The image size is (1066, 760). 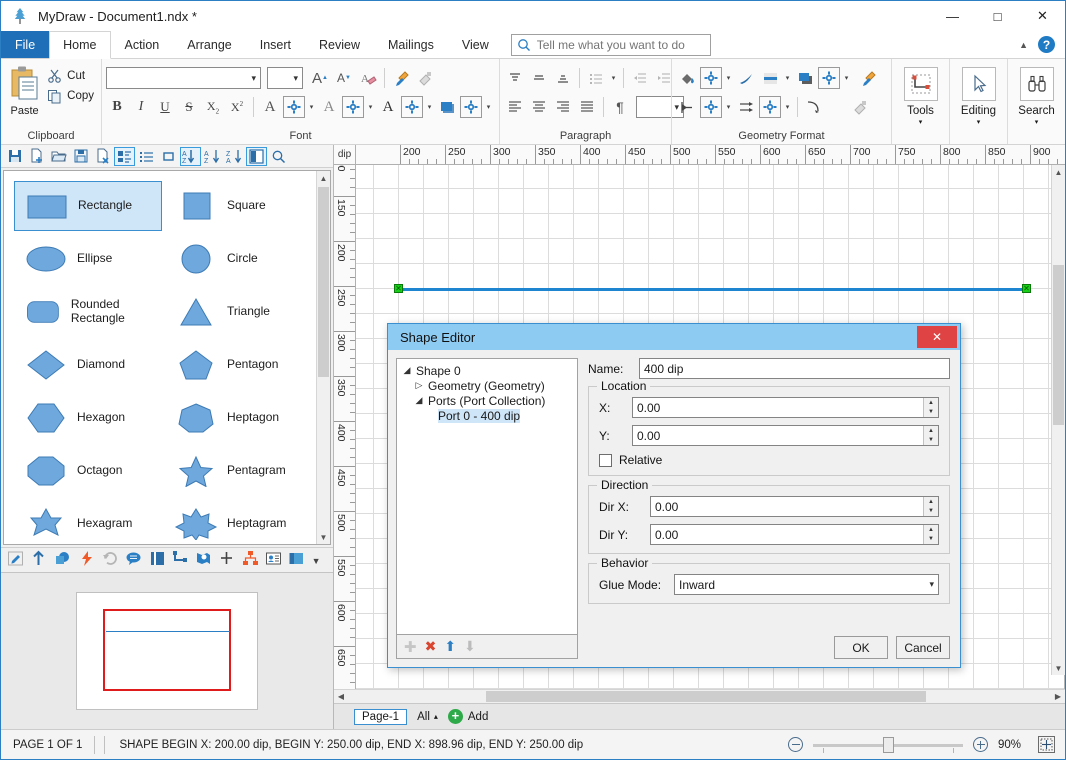 What do you see at coordinates (368, 78) in the screenshot?
I see `clear-formatting-icon: A` at bounding box center [368, 78].